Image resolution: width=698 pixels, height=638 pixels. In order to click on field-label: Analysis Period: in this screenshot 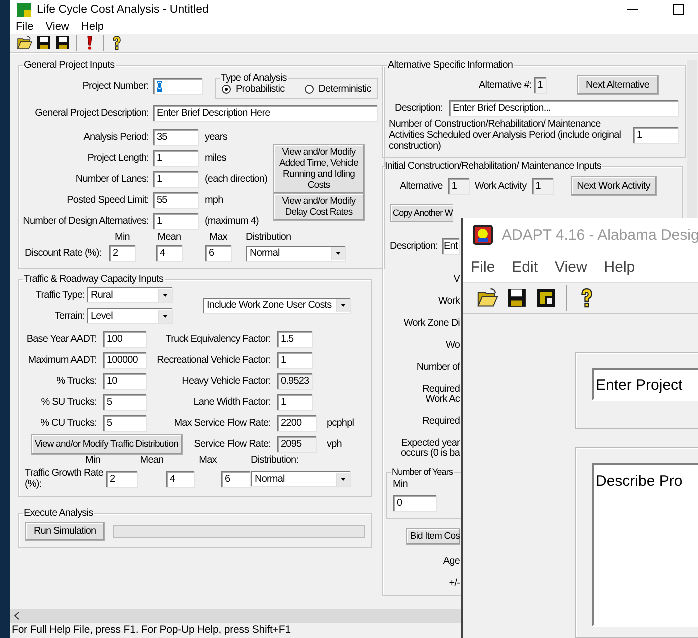, I will do `click(116, 138)`.